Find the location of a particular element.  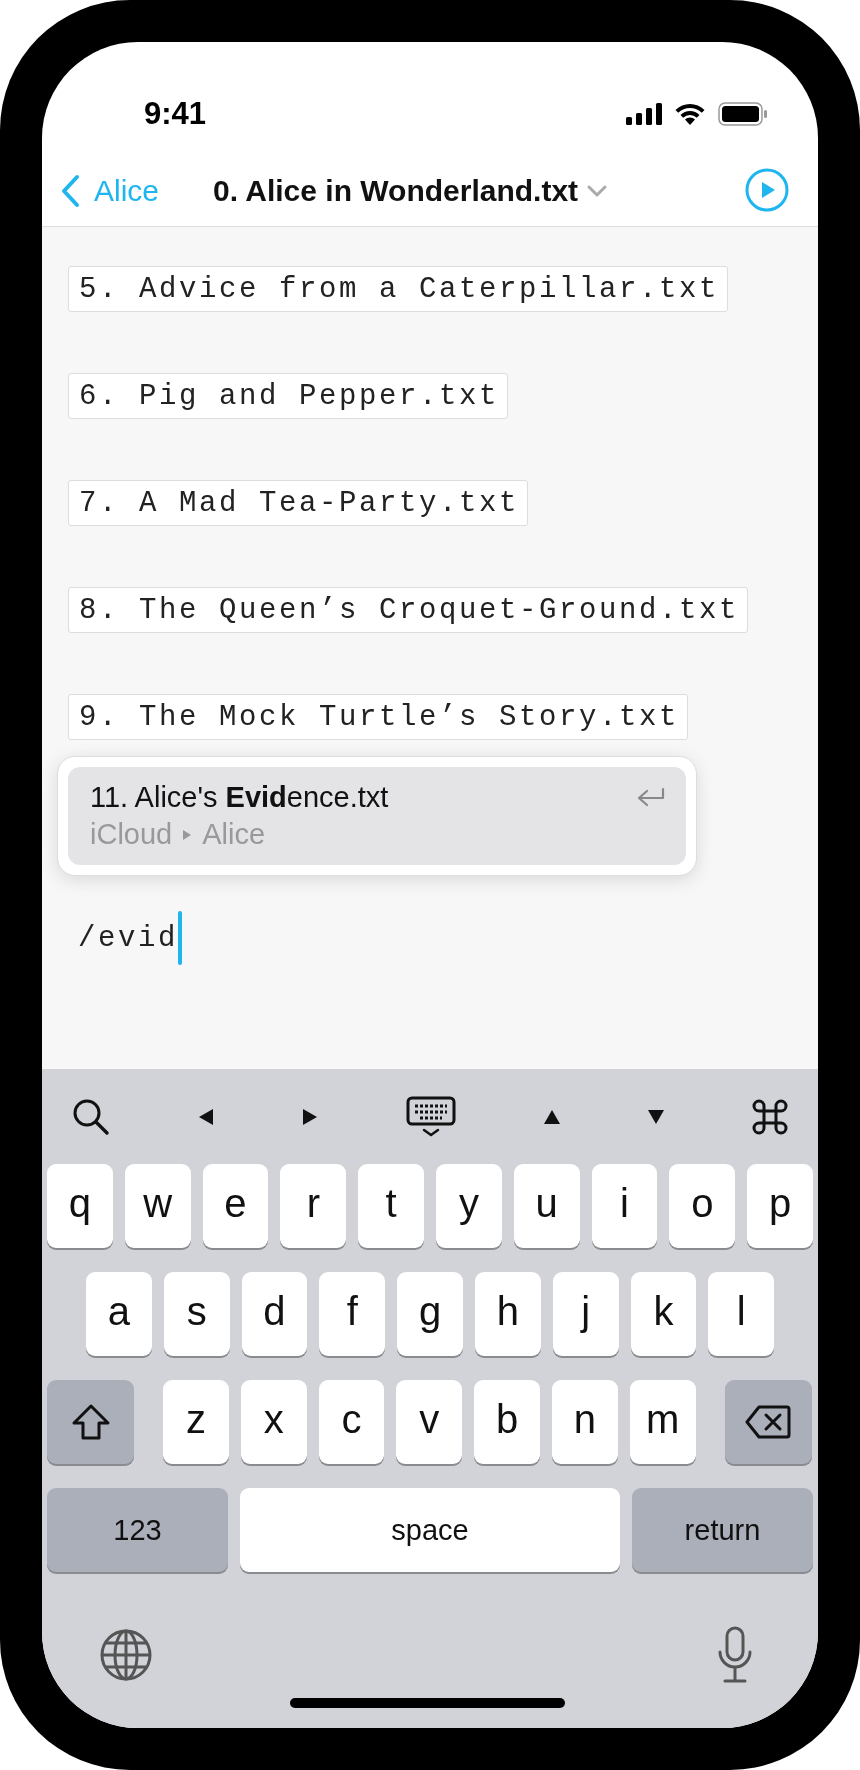

letter-key: b is located at coordinates (507, 1422).